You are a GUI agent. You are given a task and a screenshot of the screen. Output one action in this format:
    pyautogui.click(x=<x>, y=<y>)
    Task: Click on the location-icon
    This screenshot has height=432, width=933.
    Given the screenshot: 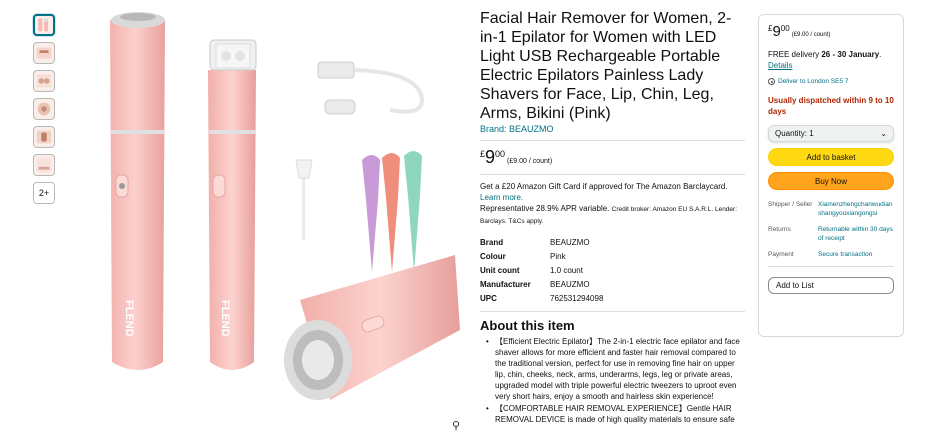 What is the action you would take?
    pyautogui.click(x=771, y=81)
    